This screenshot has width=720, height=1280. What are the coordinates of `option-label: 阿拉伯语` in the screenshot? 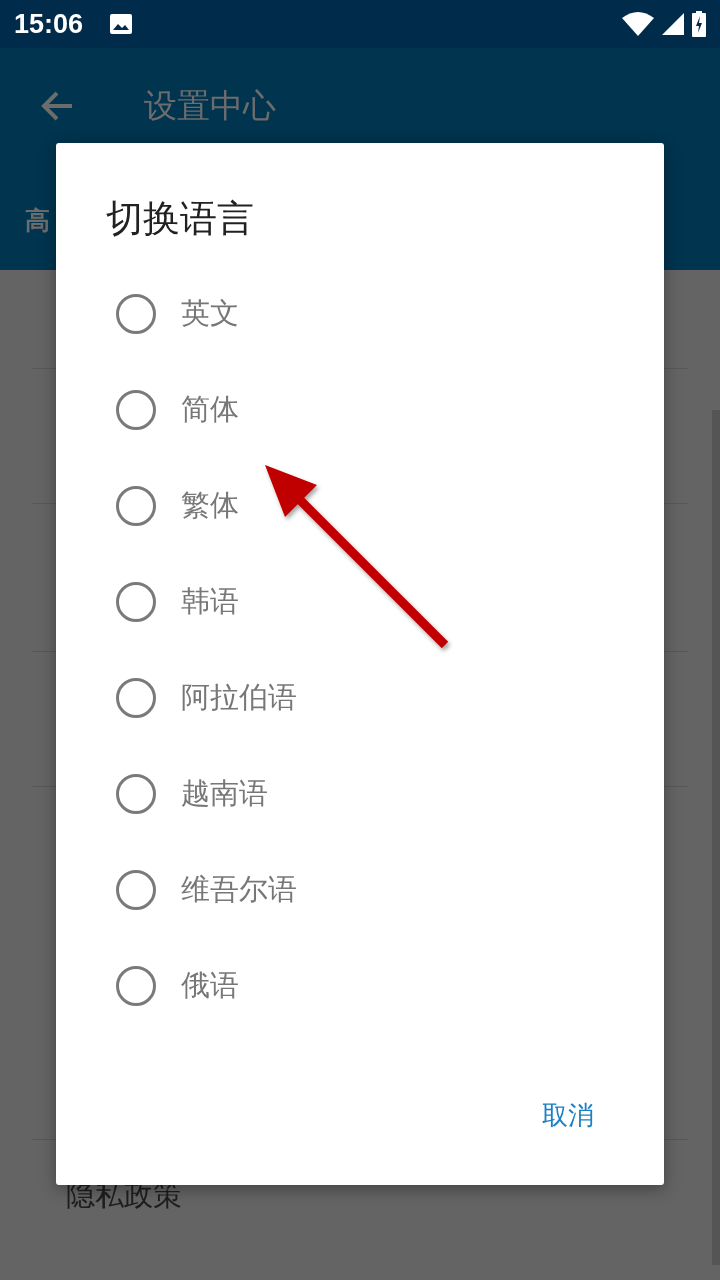 It's located at (239, 697).